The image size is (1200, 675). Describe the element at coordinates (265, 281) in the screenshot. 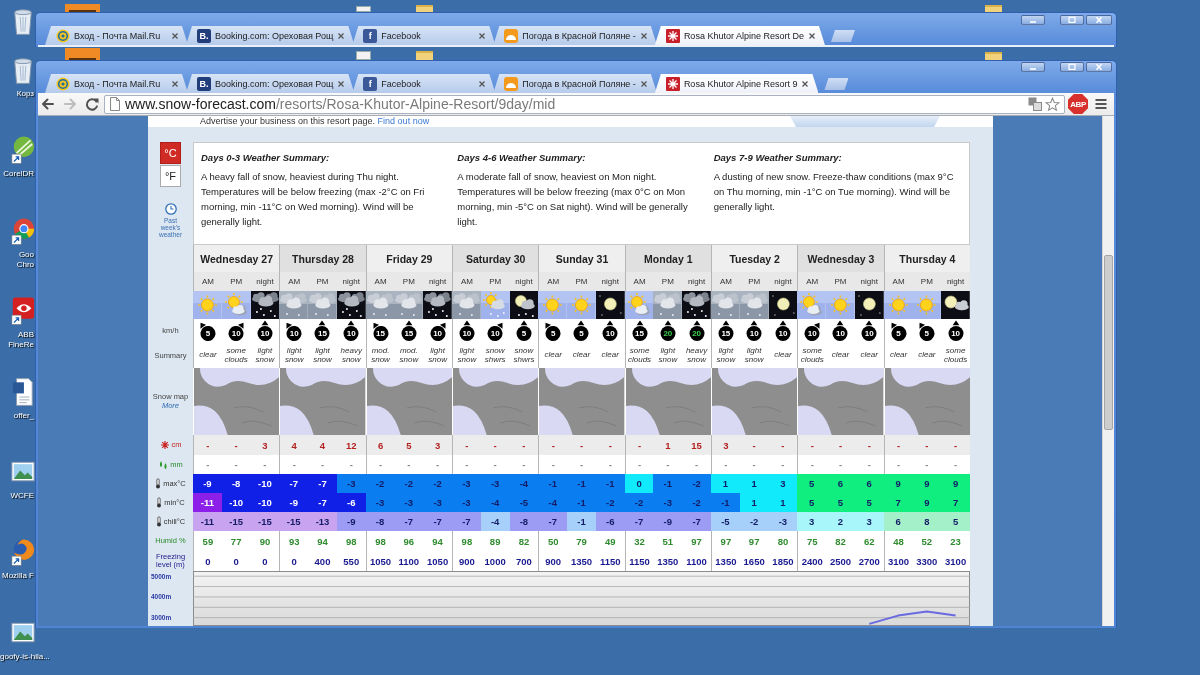

I see `period-label: night` at that location.